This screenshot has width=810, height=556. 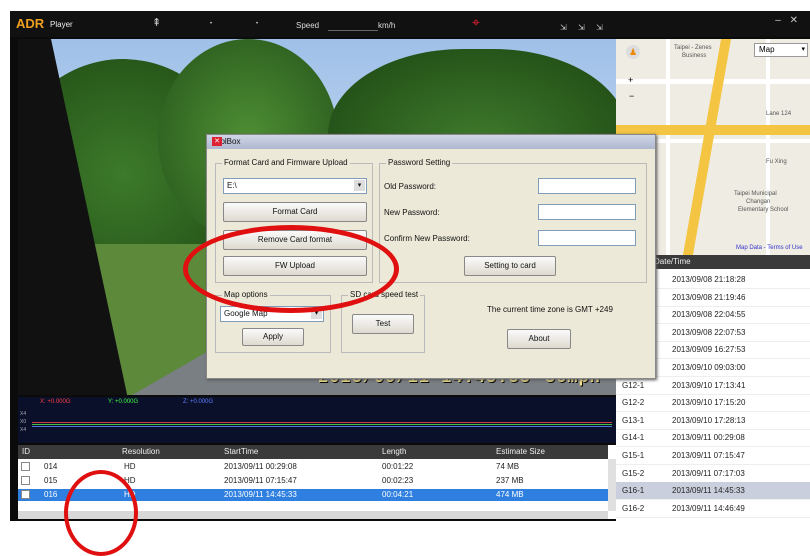 What do you see at coordinates (758, 202) in the screenshot?
I see `map-label: Changan` at bounding box center [758, 202].